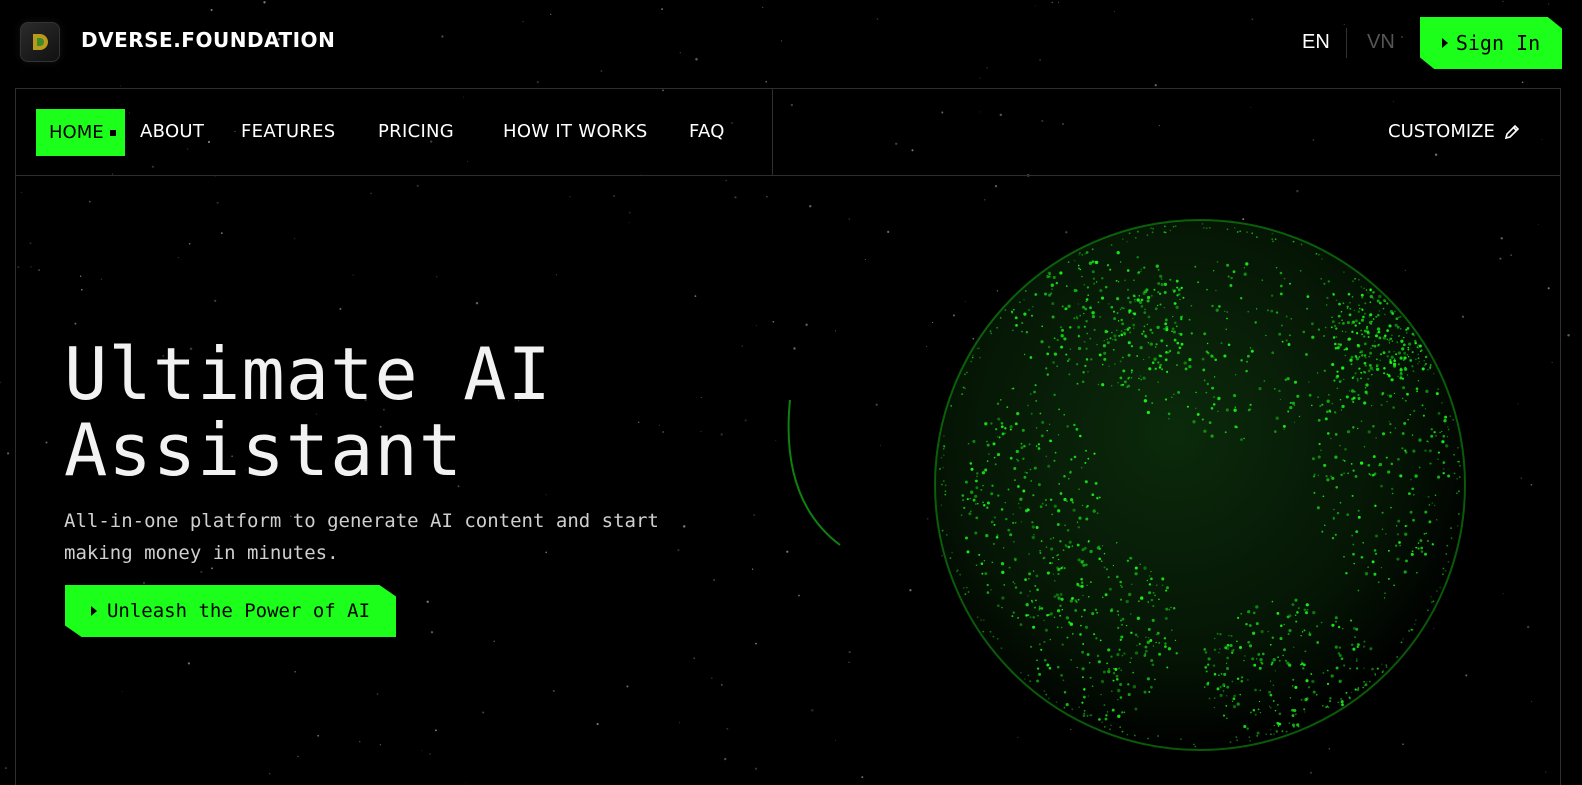 This screenshot has height=785, width=1582. What do you see at coordinates (707, 131) in the screenshot?
I see `nav-item-faq: FAQ` at bounding box center [707, 131].